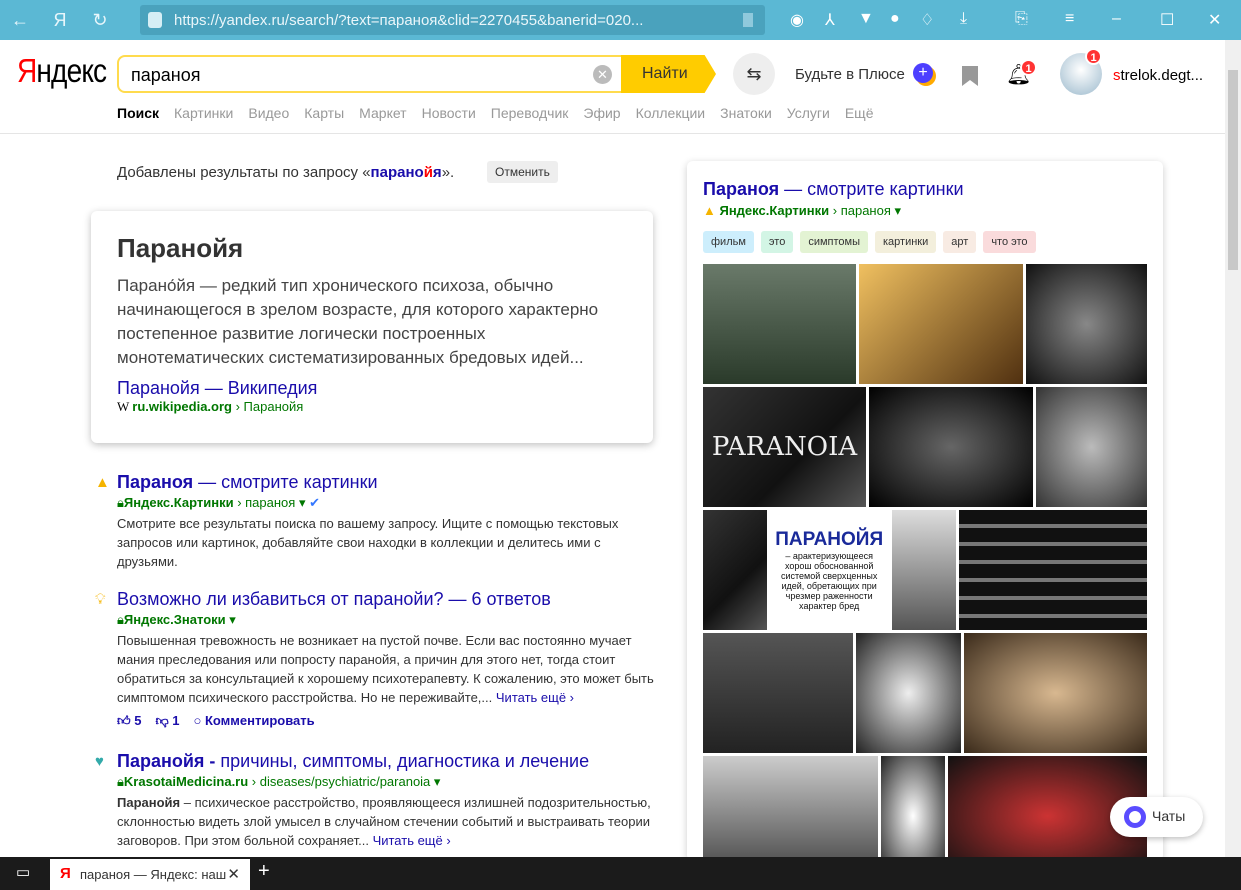  I want to click on bookmark-icon, so click(748, 20).